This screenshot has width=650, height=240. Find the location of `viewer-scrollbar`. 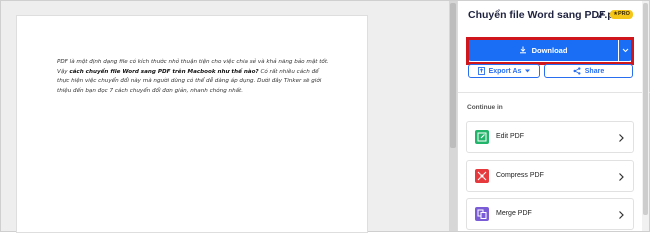

viewer-scrollbar is located at coordinates (453, 116).